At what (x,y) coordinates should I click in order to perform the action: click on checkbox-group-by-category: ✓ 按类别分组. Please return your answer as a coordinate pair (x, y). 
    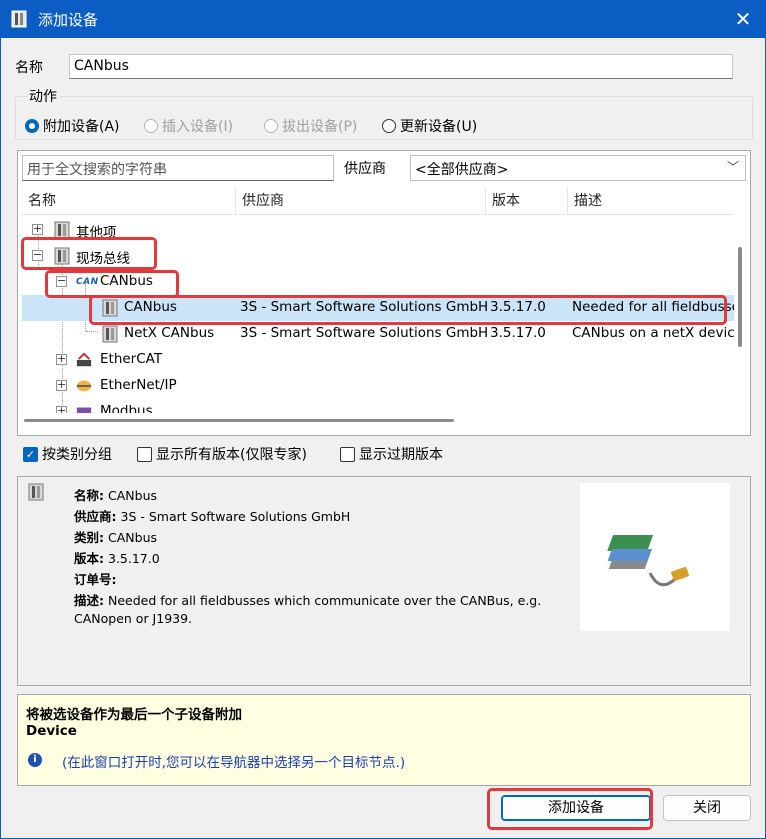
    Looking at the image, I should click on (67, 454).